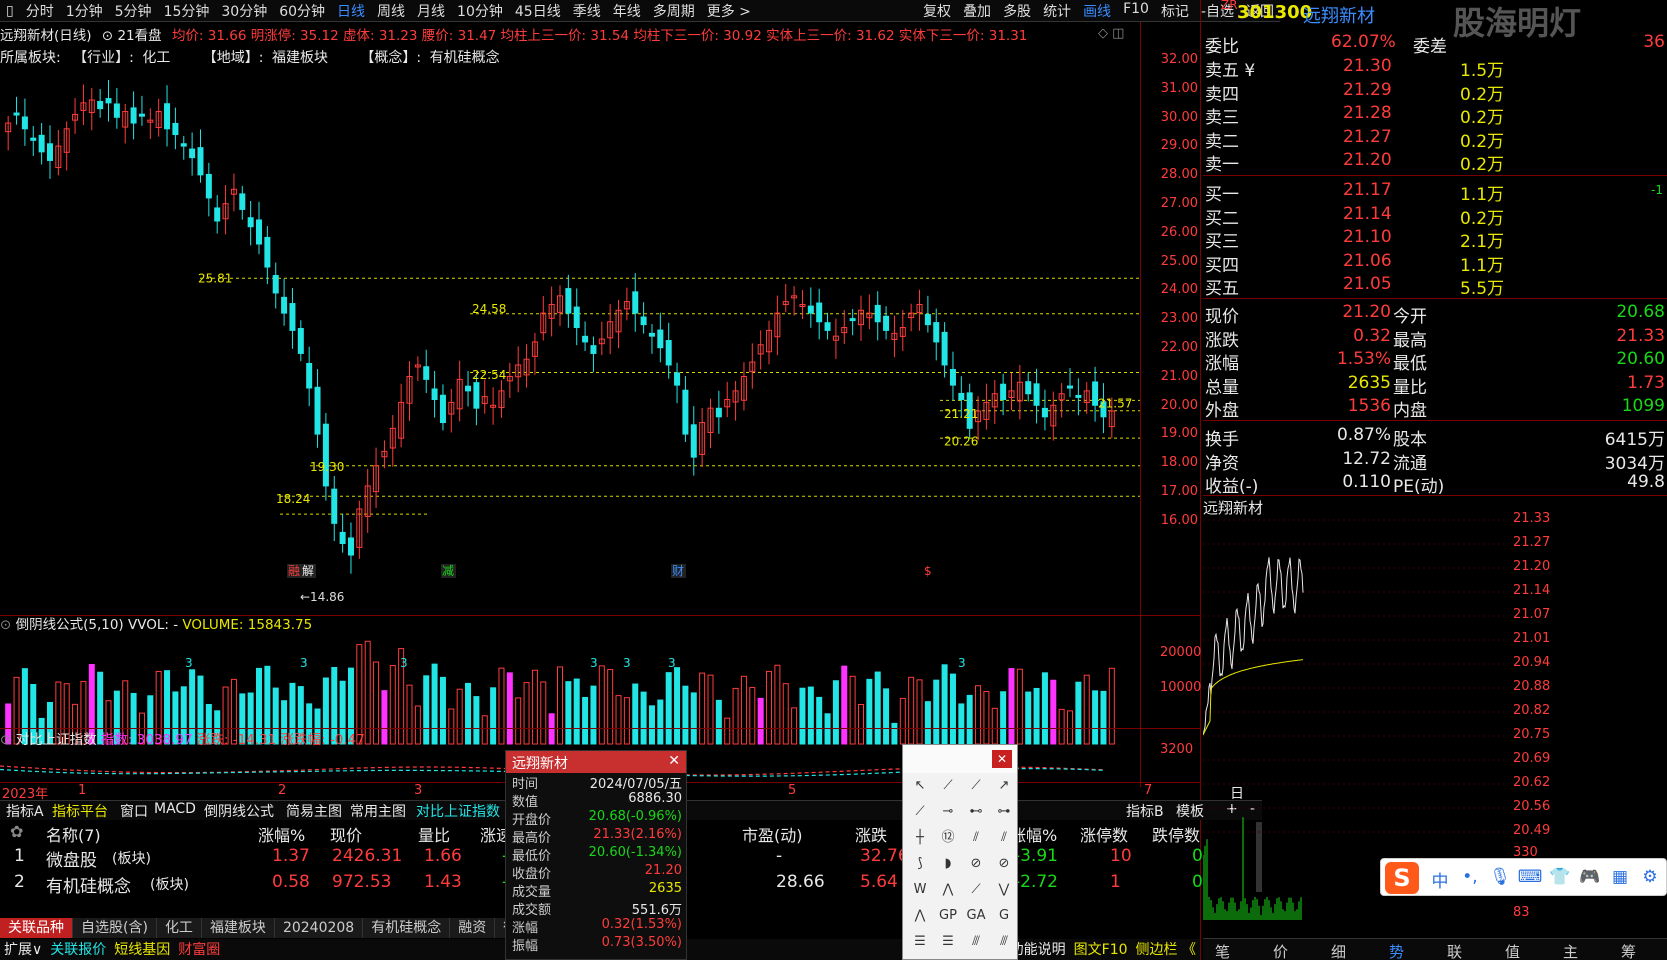 The width and height of the screenshot is (1667, 960). I want to click on drawing-tool-icon: GP, so click(948, 916).